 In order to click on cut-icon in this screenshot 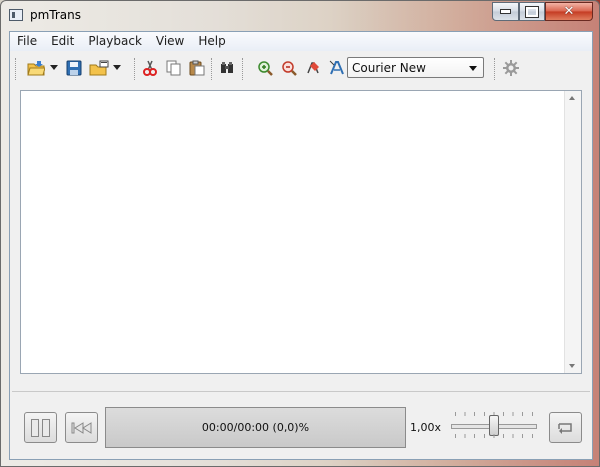, I will do `click(150, 68)`.